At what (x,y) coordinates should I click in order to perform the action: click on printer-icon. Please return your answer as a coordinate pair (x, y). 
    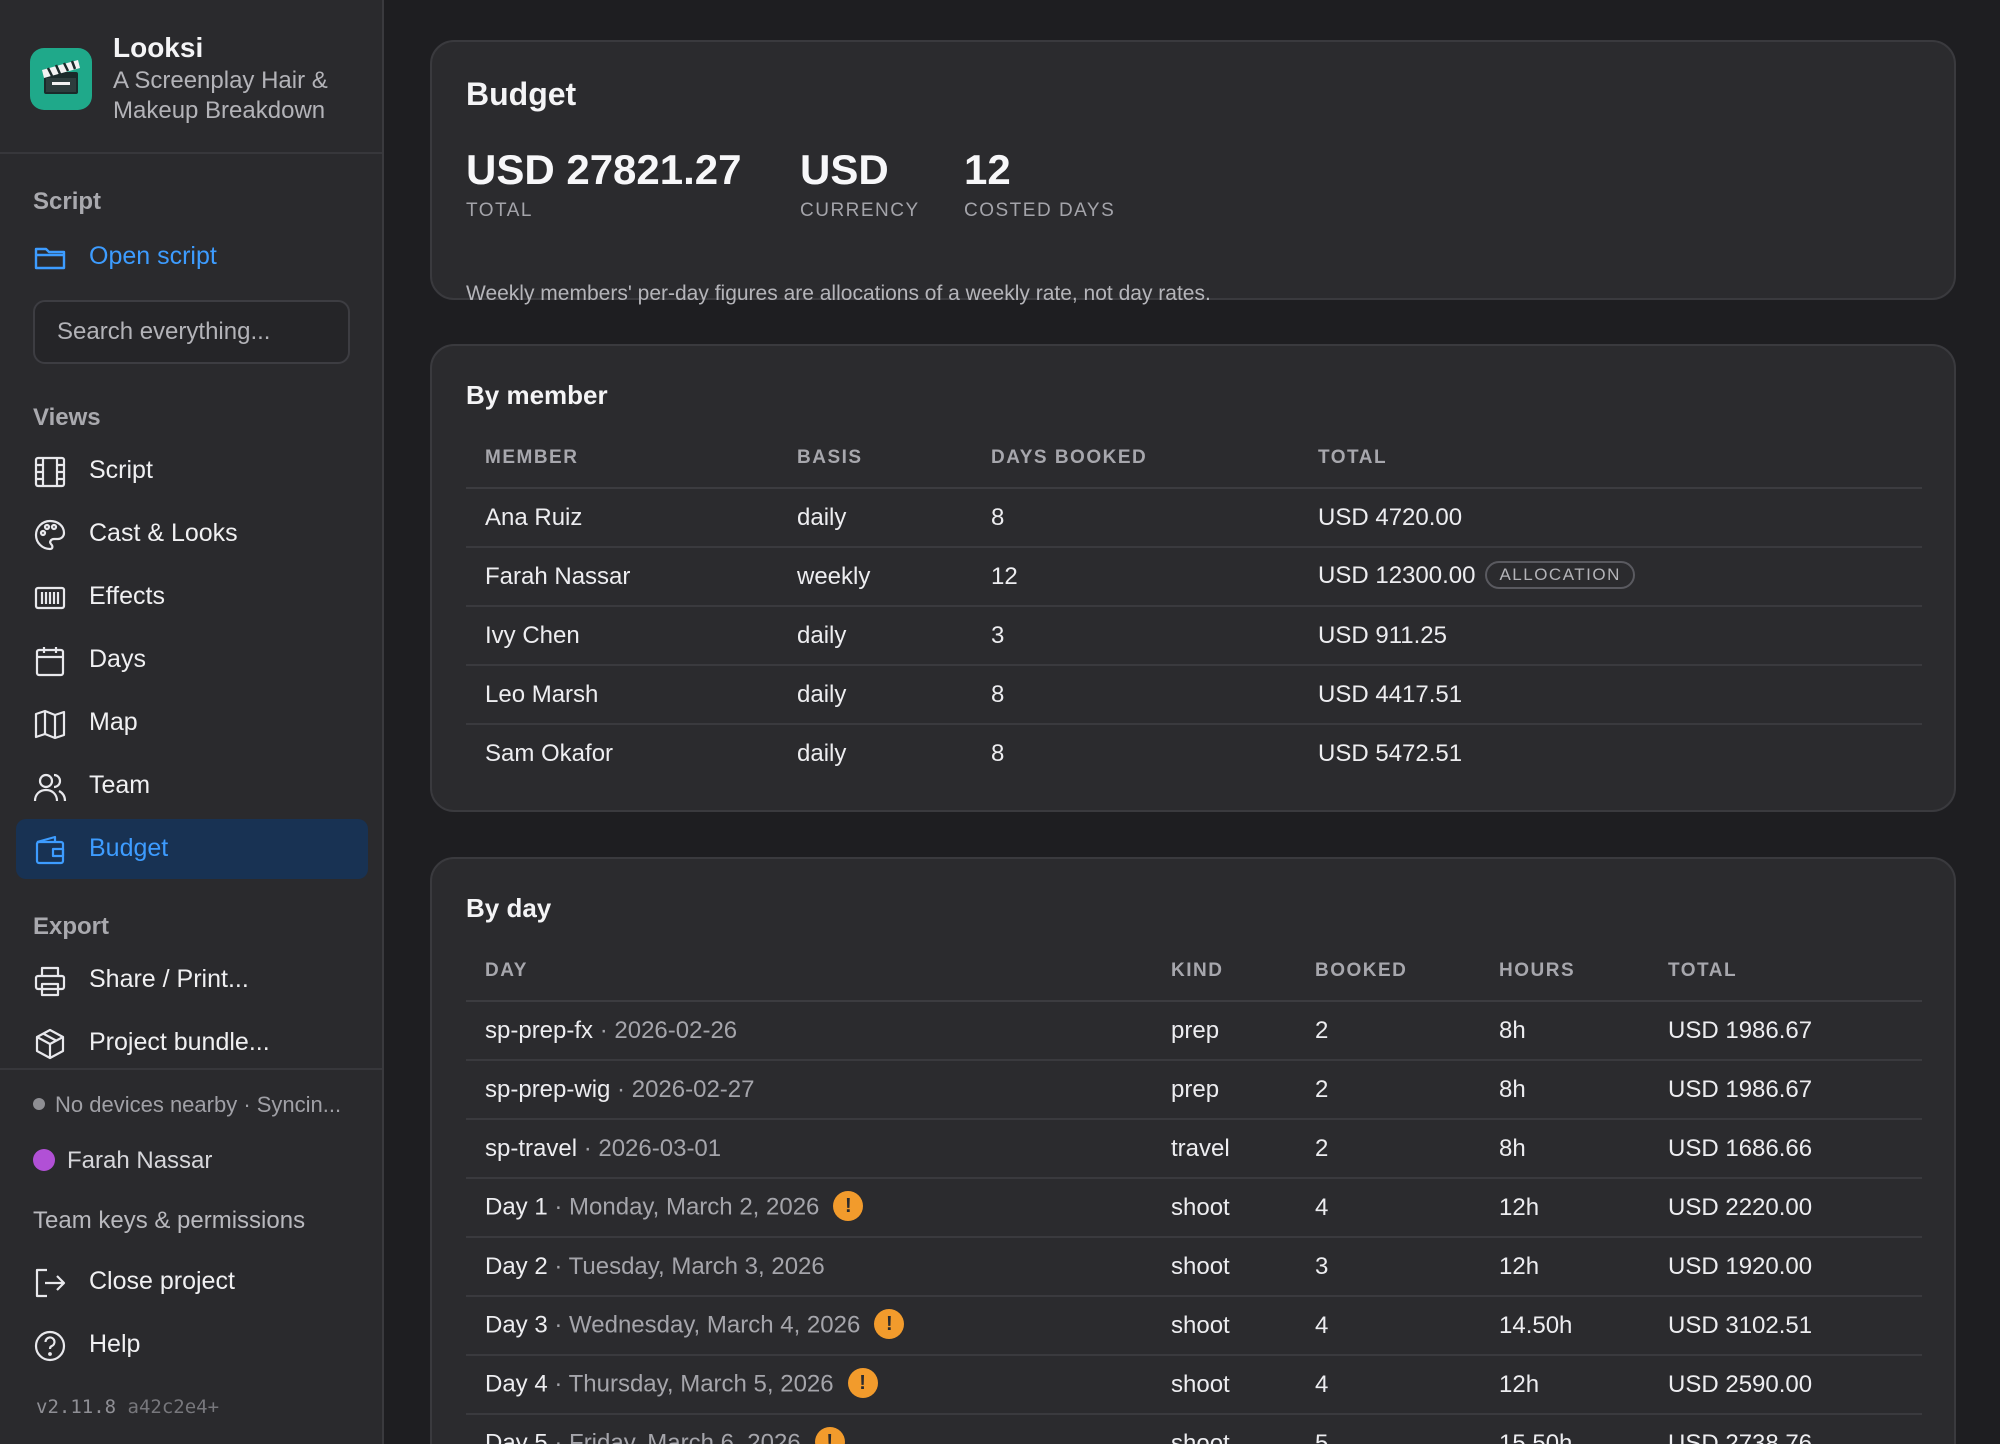
    Looking at the image, I should click on (50, 981).